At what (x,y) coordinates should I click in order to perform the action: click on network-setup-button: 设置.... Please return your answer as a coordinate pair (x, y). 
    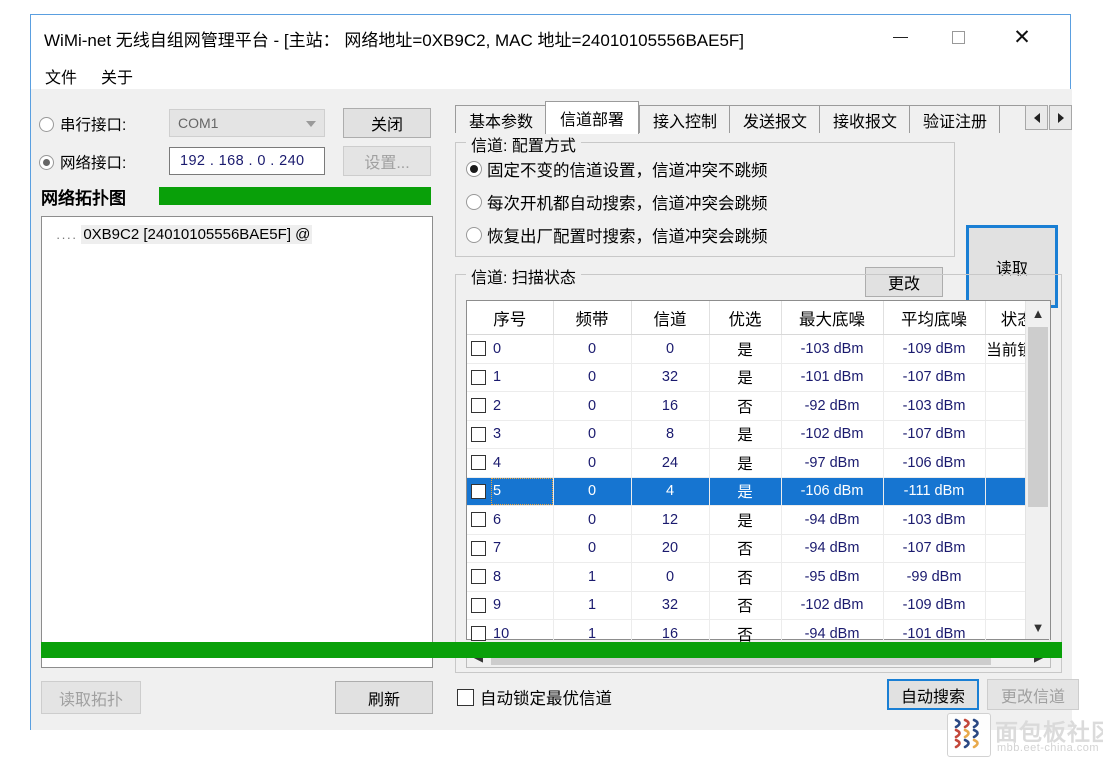
    Looking at the image, I should click on (387, 161).